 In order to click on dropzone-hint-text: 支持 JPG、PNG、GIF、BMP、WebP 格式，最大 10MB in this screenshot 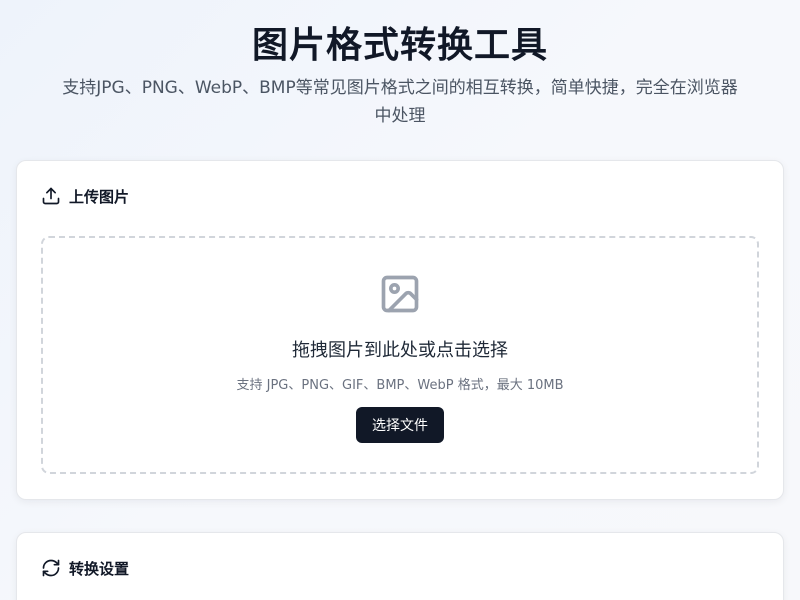, I will do `click(400, 385)`.